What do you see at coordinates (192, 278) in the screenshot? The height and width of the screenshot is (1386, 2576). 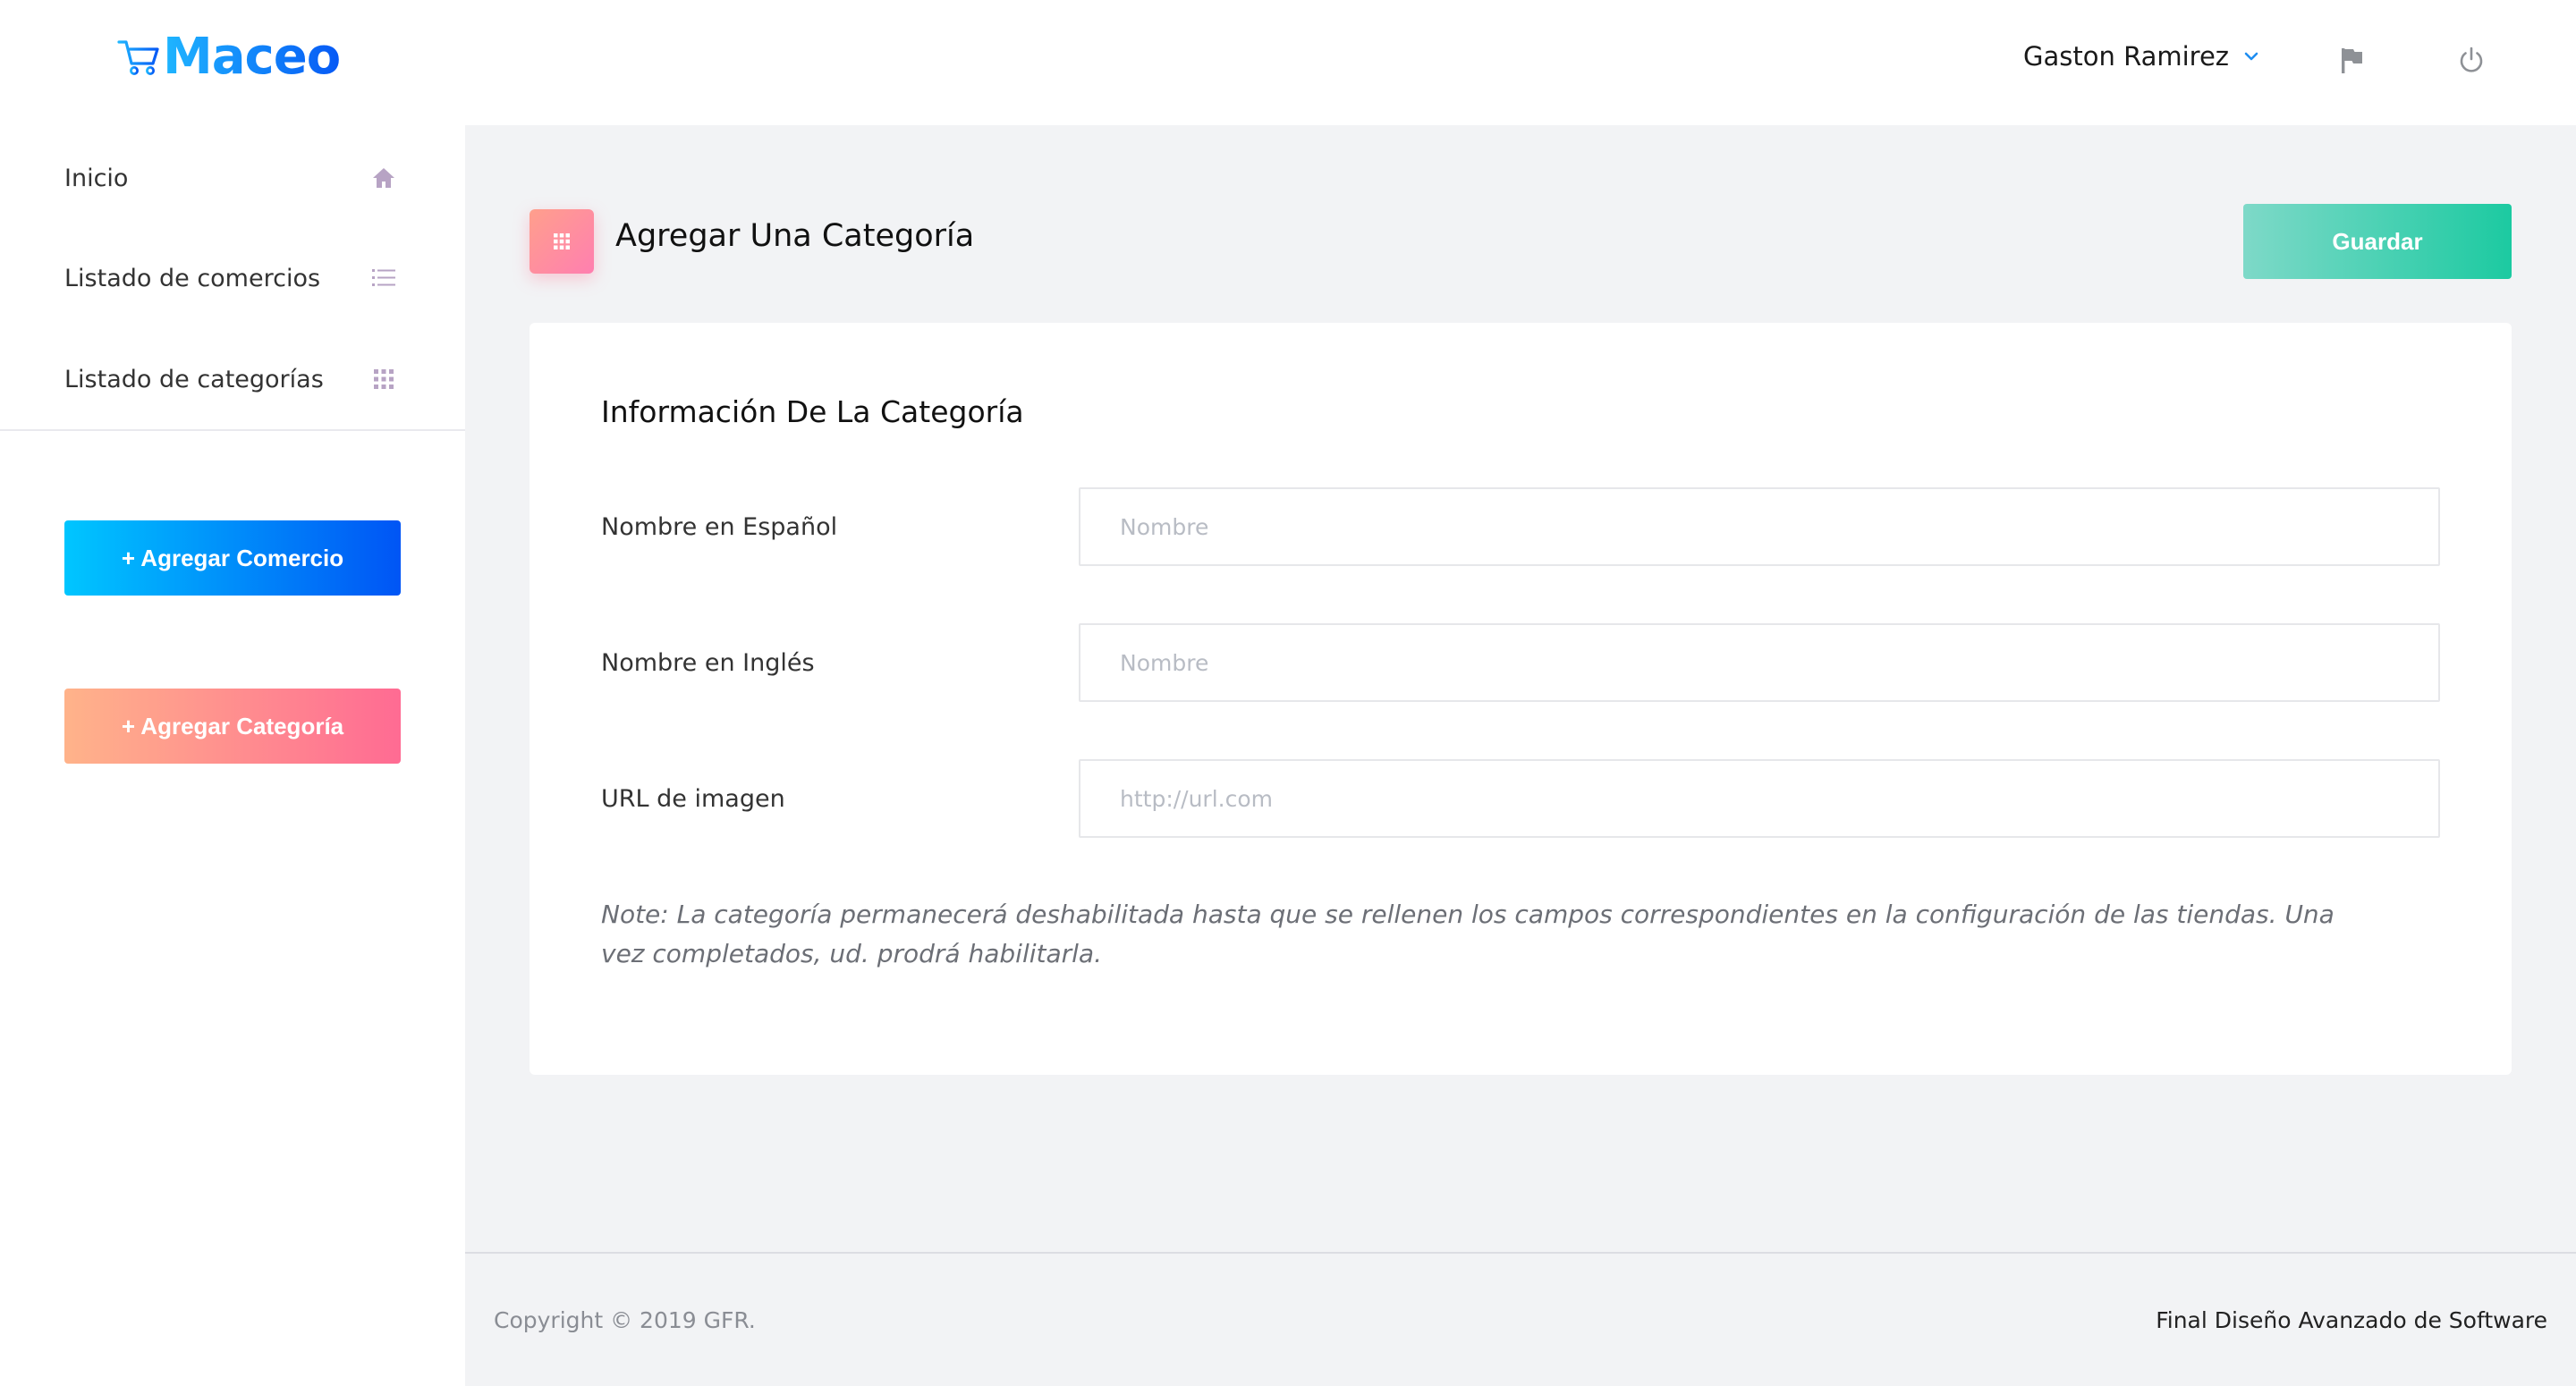 I see `sidebar-item-label: Listado de comercios` at bounding box center [192, 278].